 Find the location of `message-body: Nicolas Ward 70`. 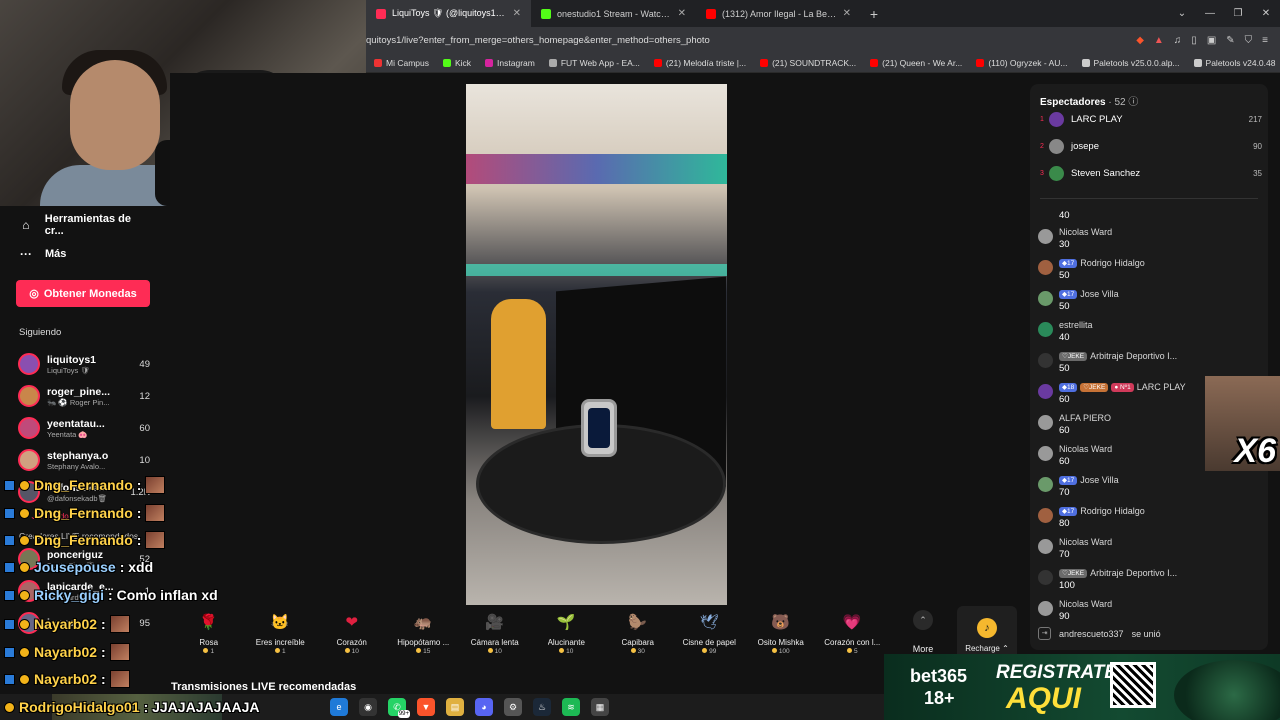

message-body: Nicolas Ward 70 is located at coordinates (1161, 548).